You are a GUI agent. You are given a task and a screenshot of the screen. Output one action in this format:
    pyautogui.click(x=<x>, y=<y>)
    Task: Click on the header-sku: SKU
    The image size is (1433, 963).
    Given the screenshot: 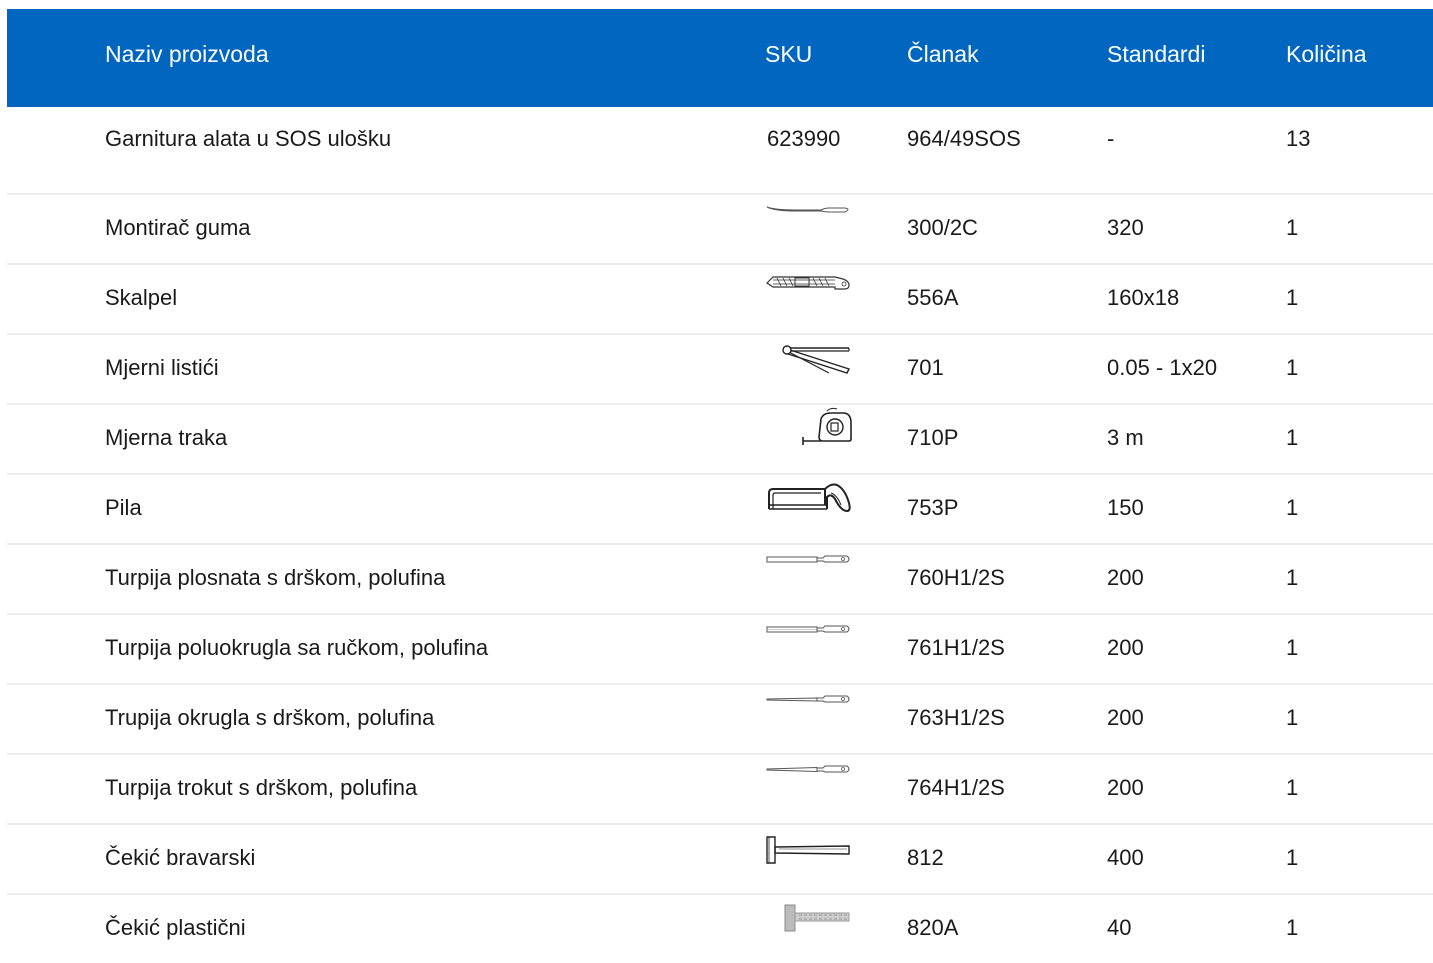 What is the action you would take?
    pyautogui.click(x=789, y=54)
    